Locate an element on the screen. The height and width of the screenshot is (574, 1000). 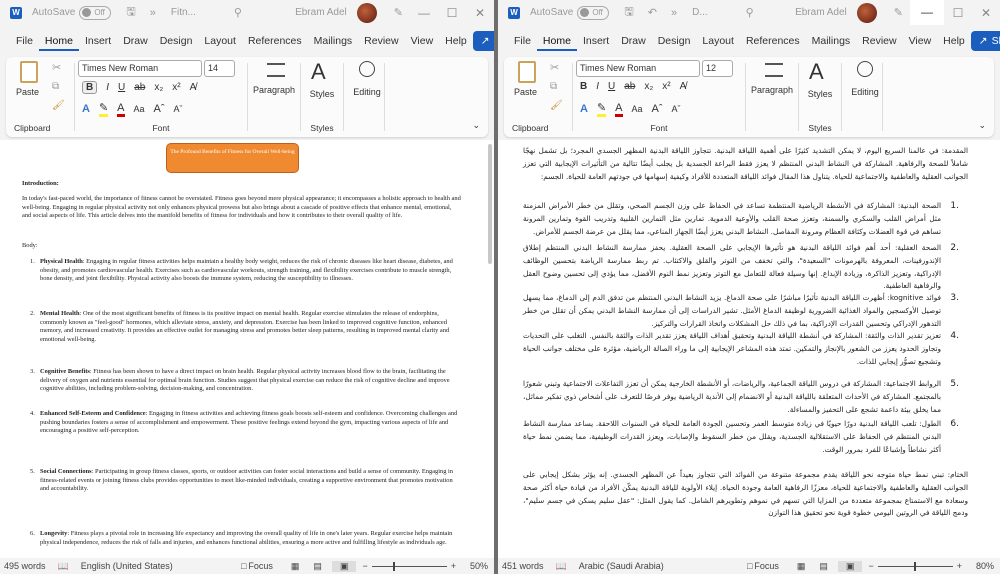
zoom-level: 80% is located at coordinates (985, 566).